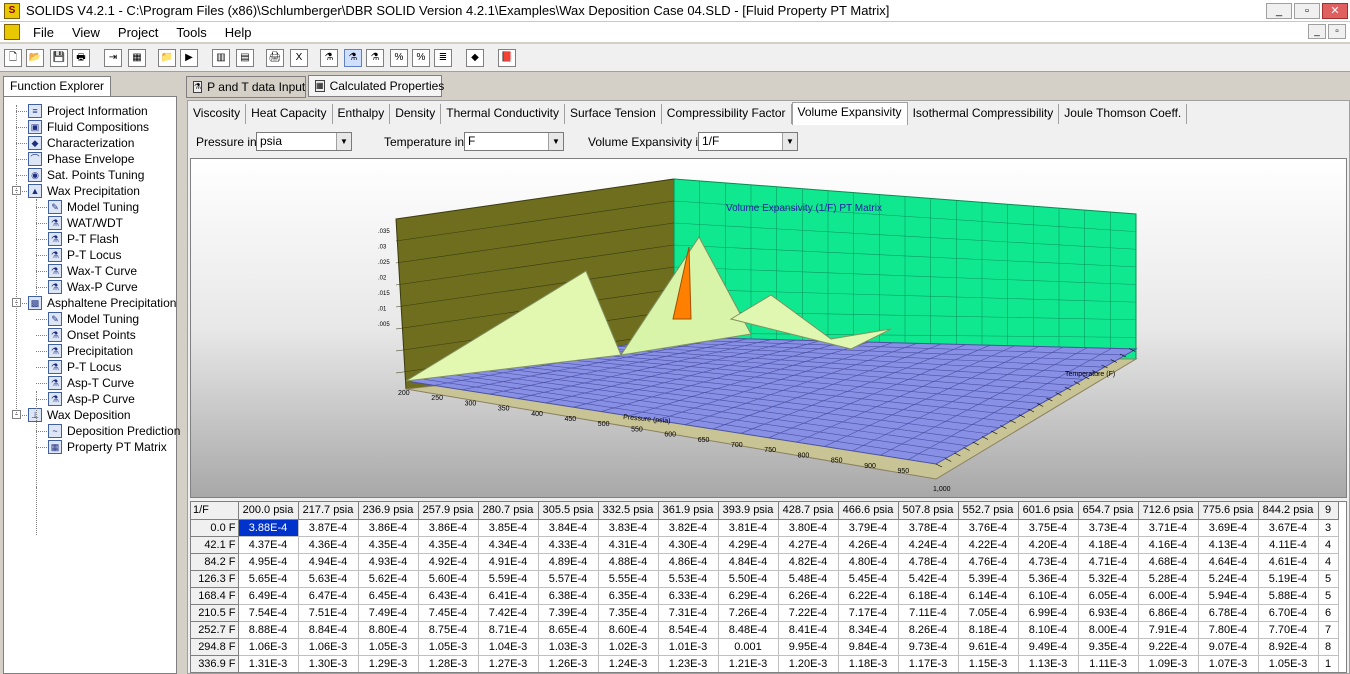  I want to click on new-icon: 🗋, so click(13, 58).